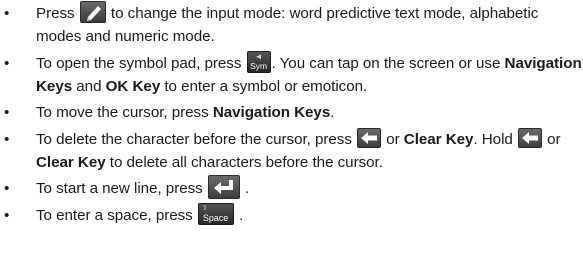 This screenshot has height=275, width=583. I want to click on item-text: . Hold, so click(493, 139).